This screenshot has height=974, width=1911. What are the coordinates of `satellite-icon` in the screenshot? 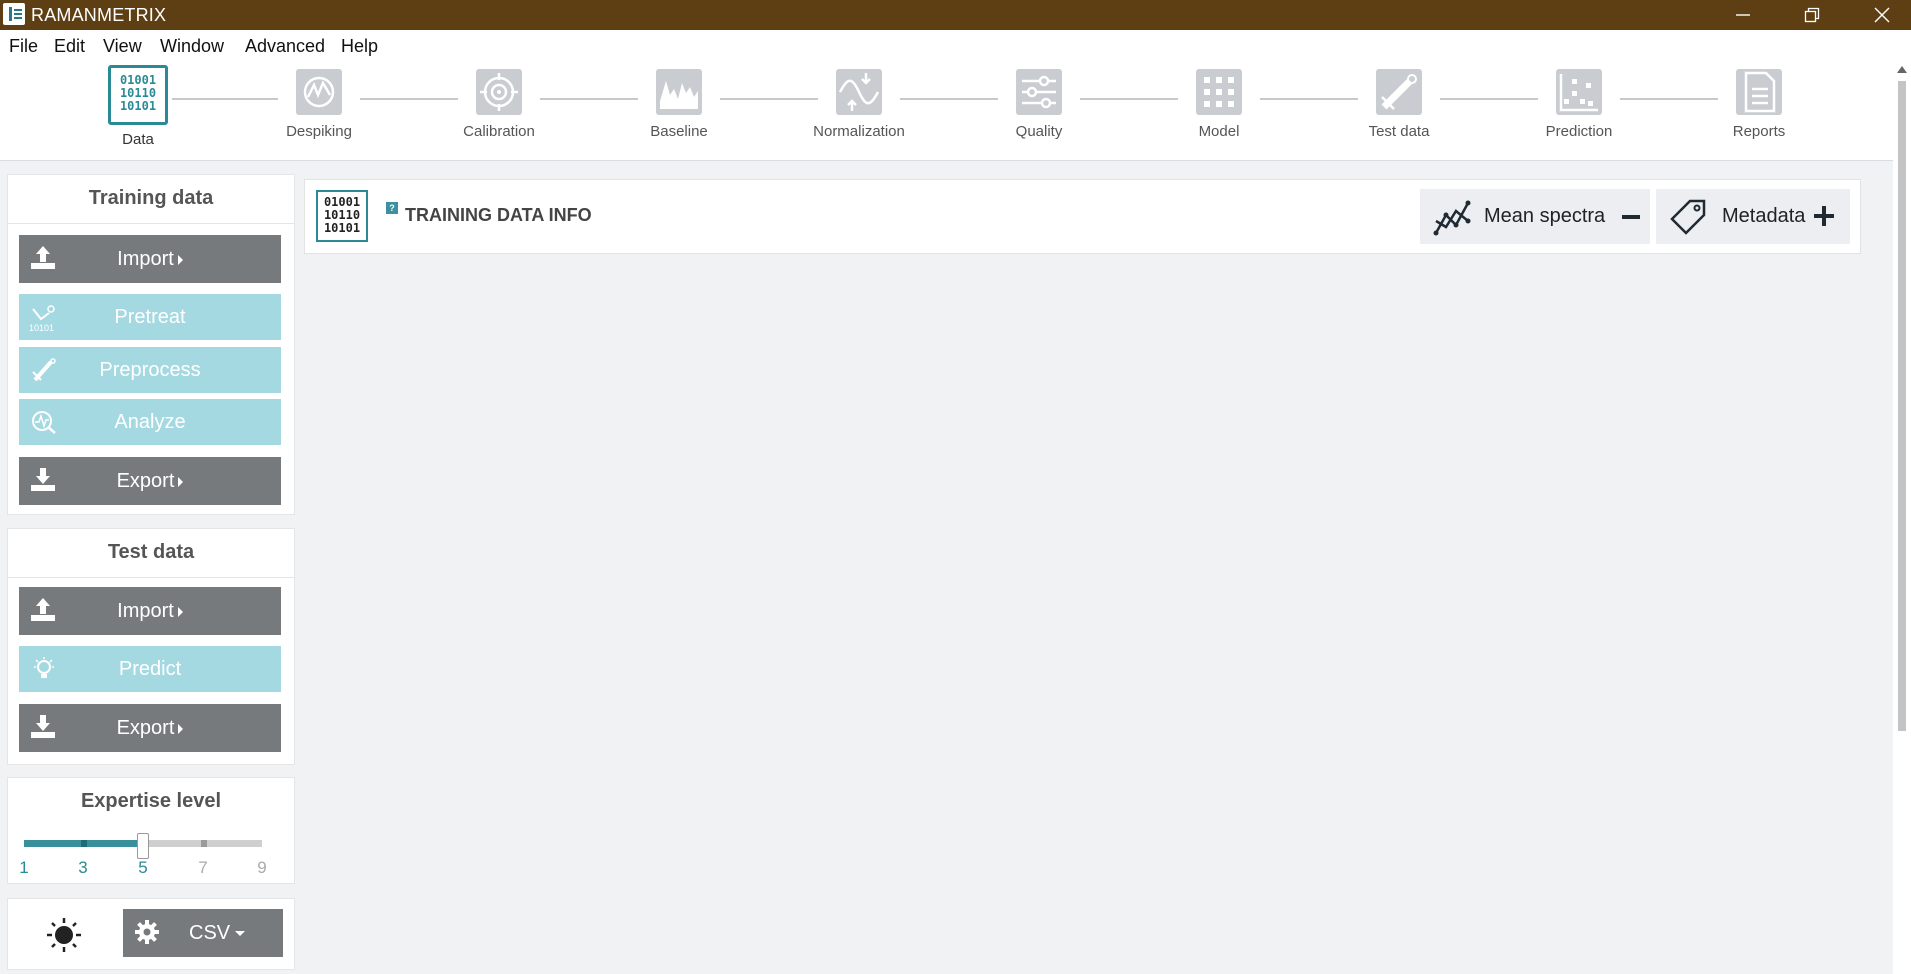 It's located at (1399, 92).